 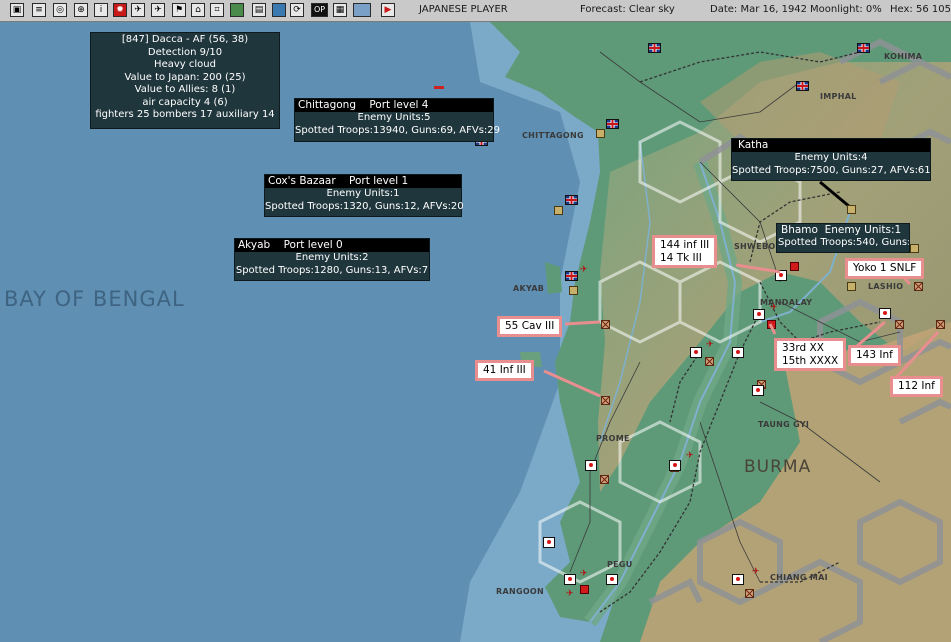 I want to click on callout-line: 15th XXXX, so click(x=810, y=360).